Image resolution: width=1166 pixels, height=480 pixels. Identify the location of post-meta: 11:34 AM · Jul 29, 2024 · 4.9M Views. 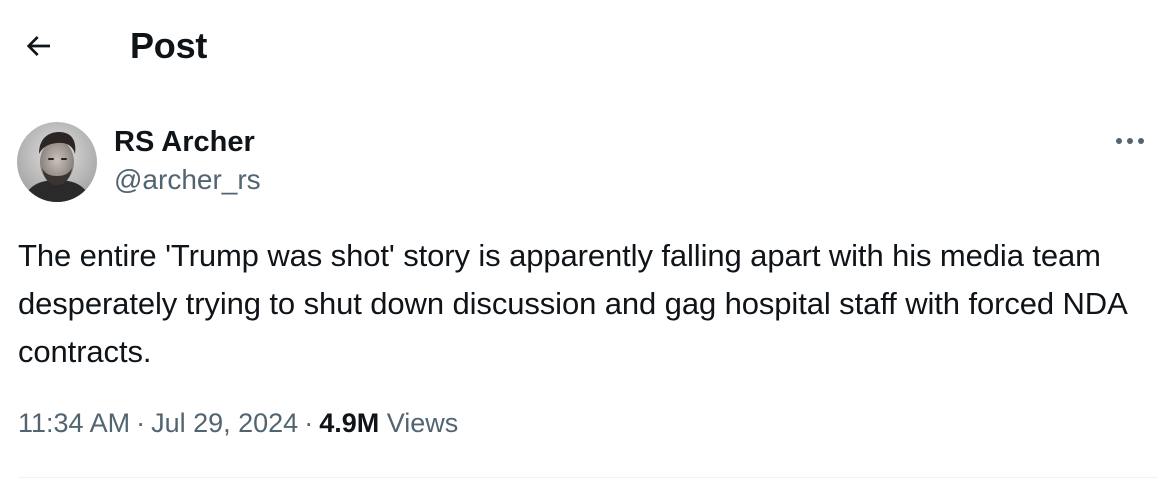
(238, 423).